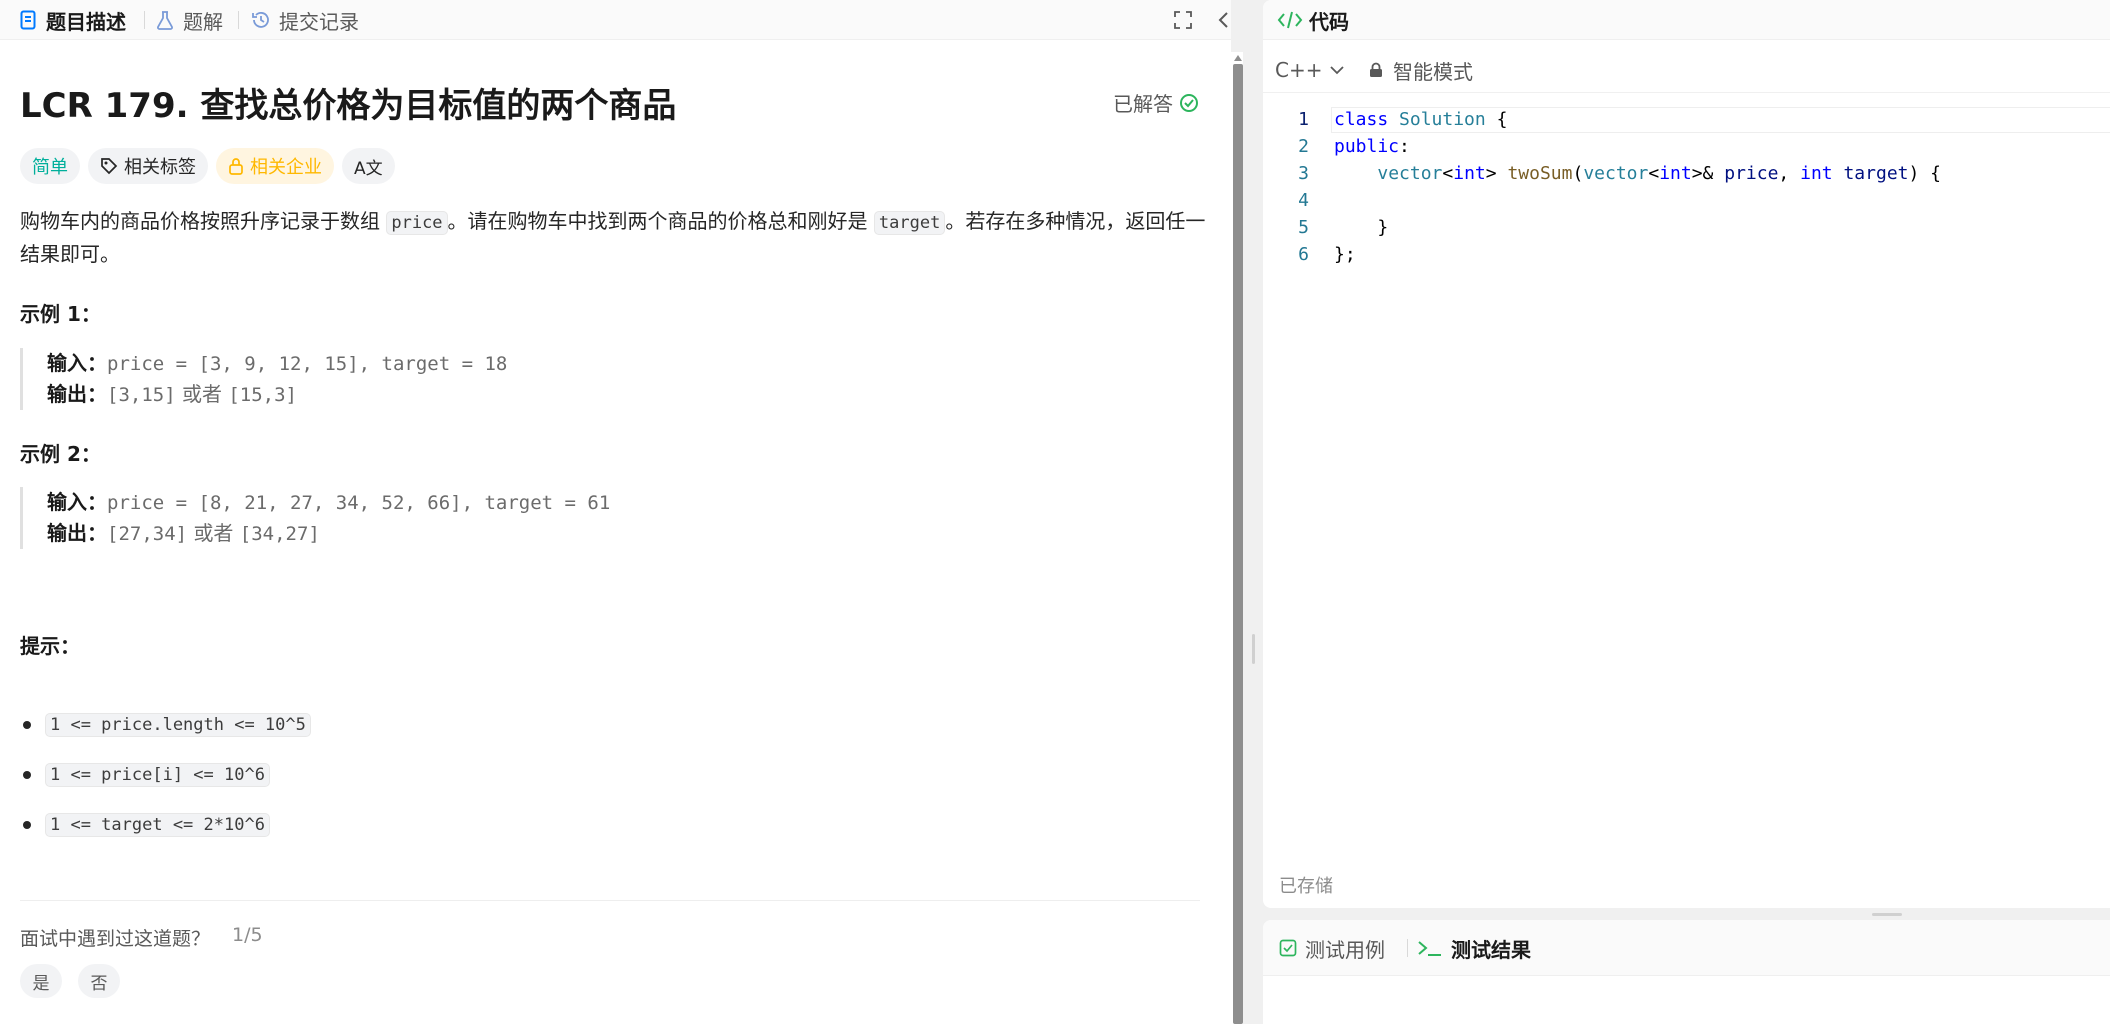 Image resolution: width=2110 pixels, height=1024 pixels. I want to click on list-item: 1 <= price[i] <= 10^6, so click(165, 775).